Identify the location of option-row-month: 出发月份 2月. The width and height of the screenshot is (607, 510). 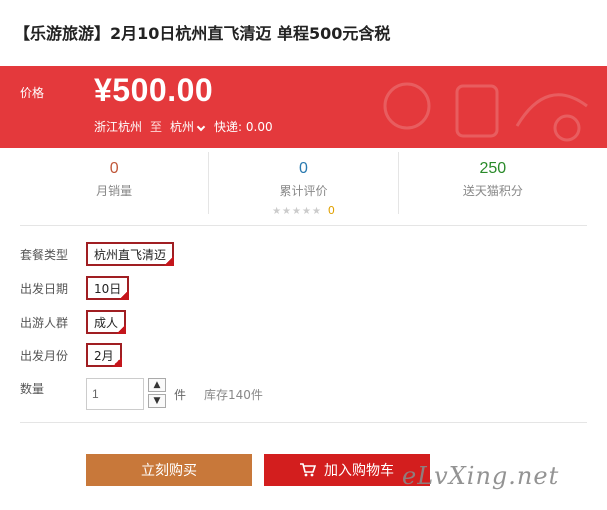
(71, 355).